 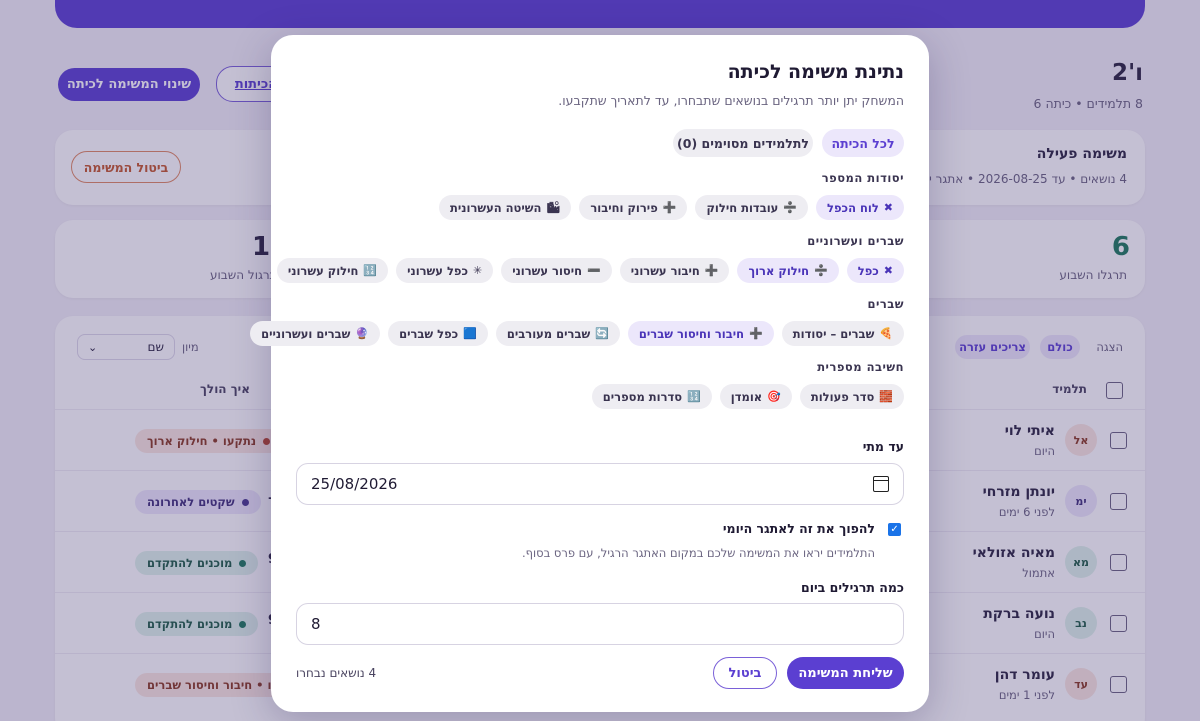 What do you see at coordinates (743, 143) in the screenshot?
I see `audience-some-button: לתלמידים מסוימים (0)` at bounding box center [743, 143].